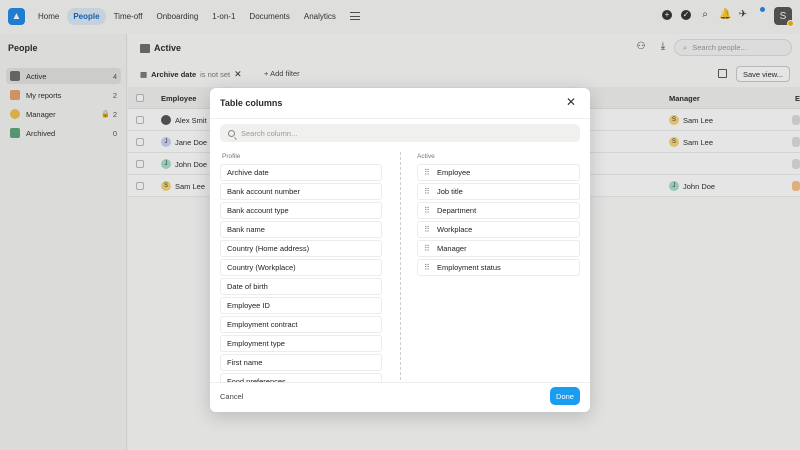 Image resolution: width=800 pixels, height=450 pixels. I want to click on active-column-item: ⠿ Department, so click(498, 210).